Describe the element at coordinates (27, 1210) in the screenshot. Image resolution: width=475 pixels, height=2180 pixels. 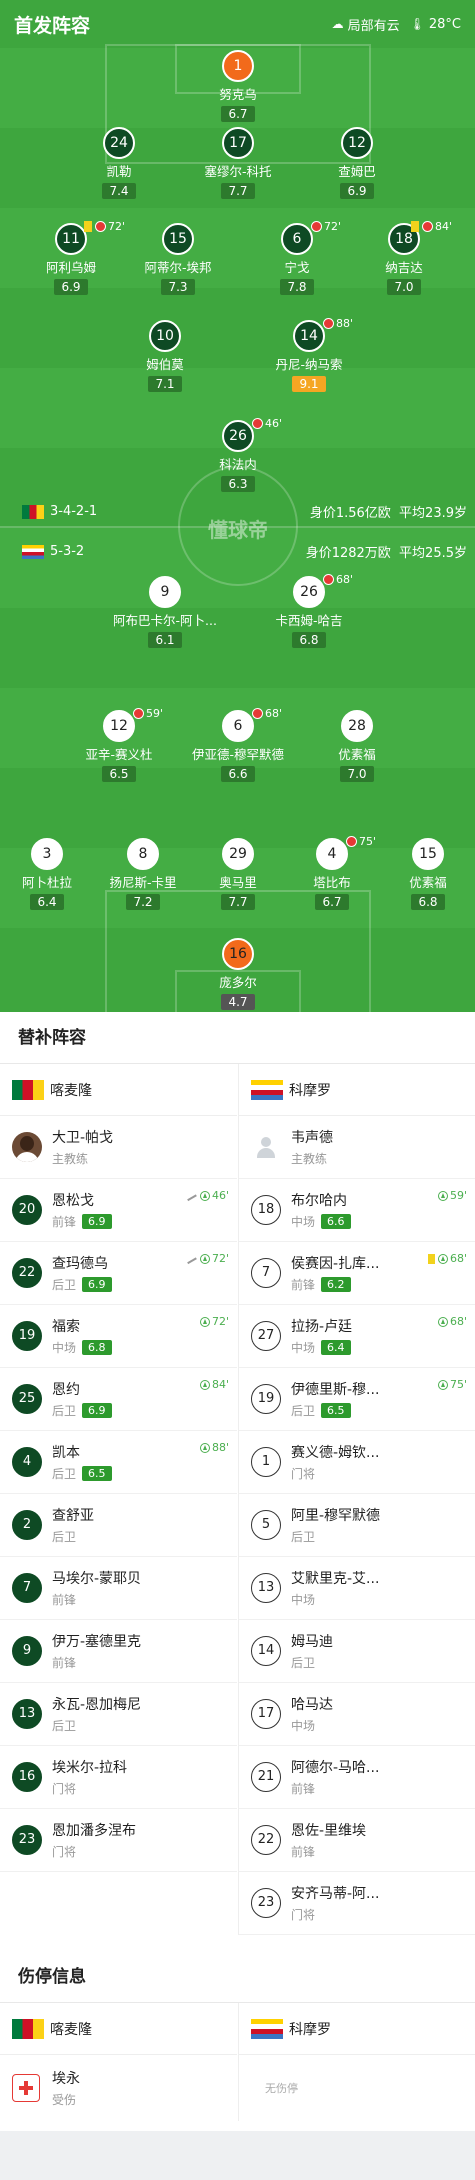
I see `player-number: 20` at that location.